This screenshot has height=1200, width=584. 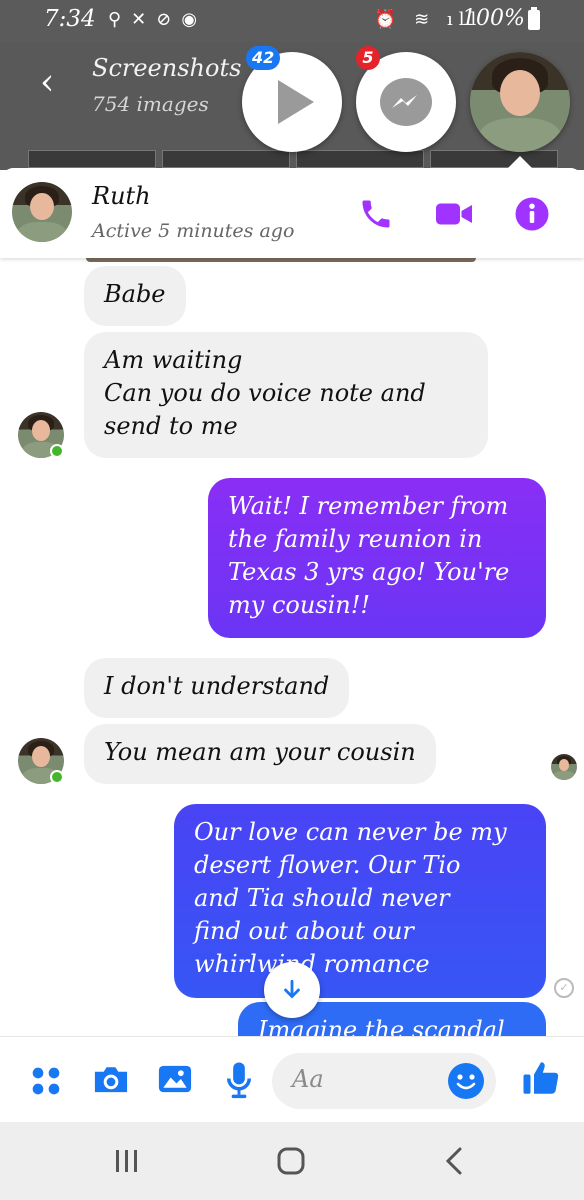 I want to click on status-bar: 7:34 ⚲✕⊘◉ ⏰ ≋ ıll 100%, so click(x=292, y=21).